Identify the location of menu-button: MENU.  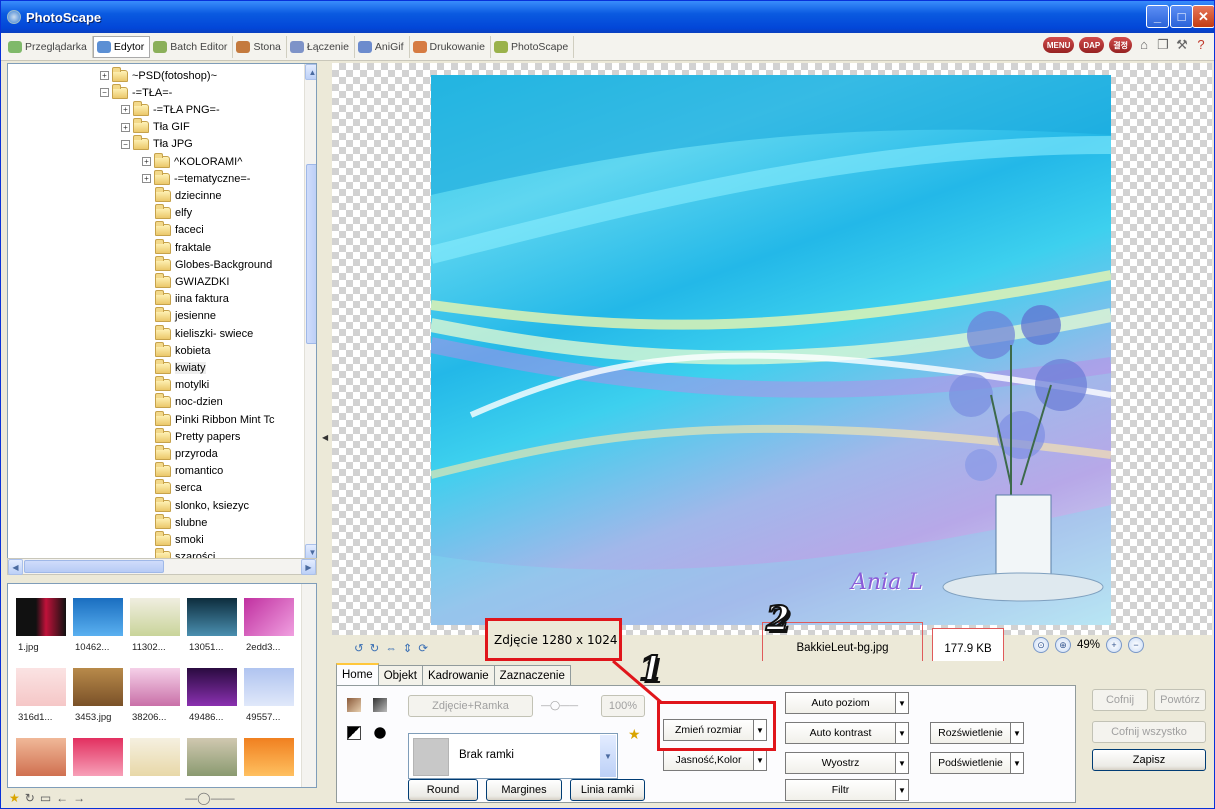
(1058, 45).